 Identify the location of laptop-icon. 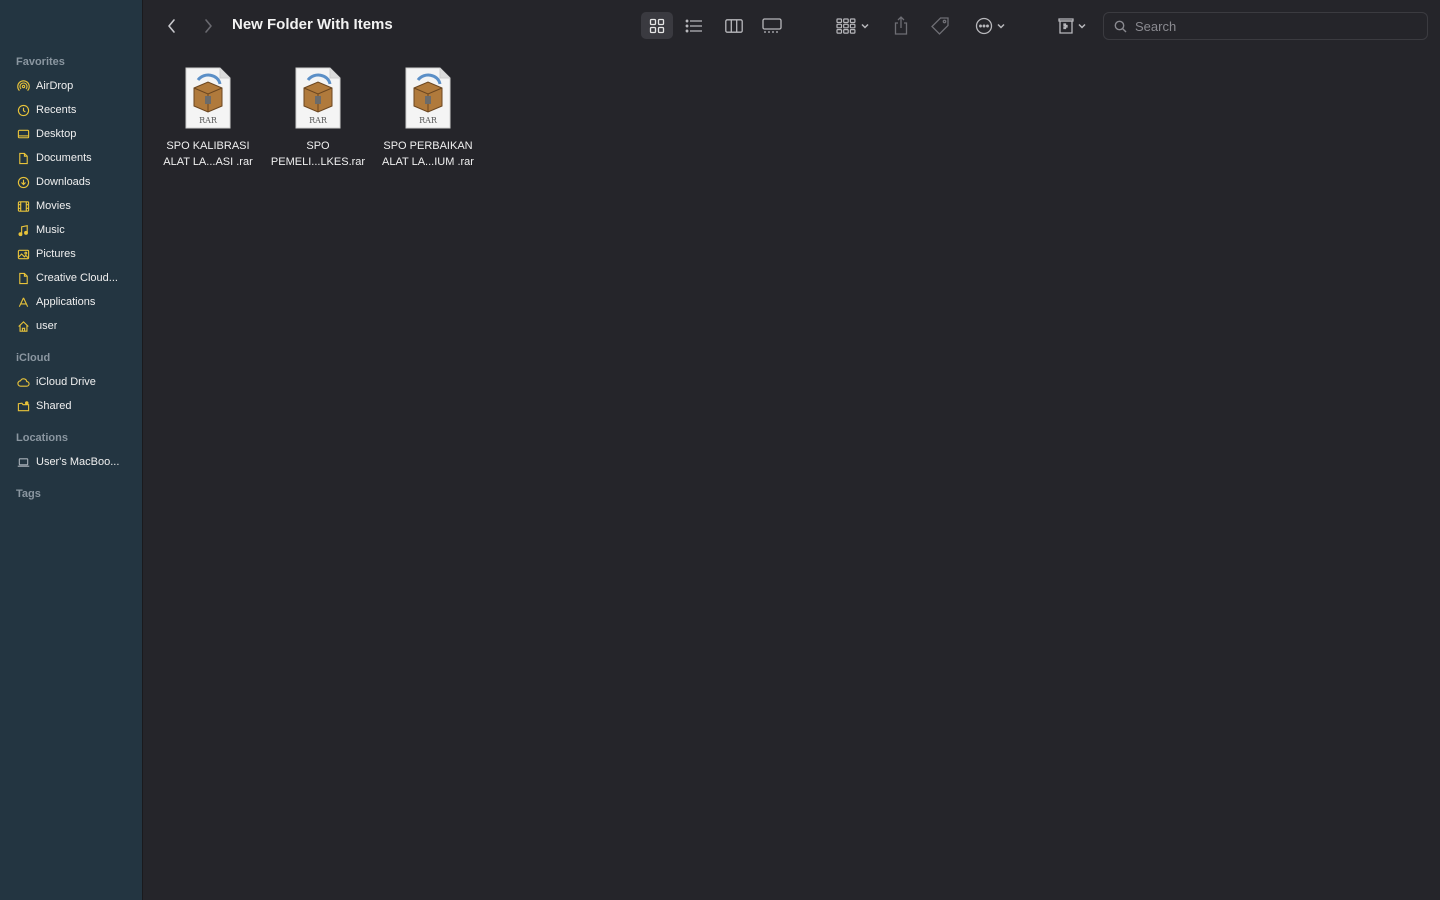
(23, 462).